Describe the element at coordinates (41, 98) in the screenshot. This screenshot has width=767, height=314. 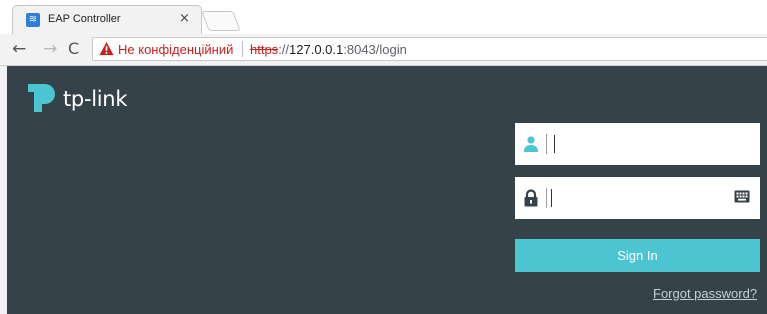
I see `tp-link-logo-icon` at that location.